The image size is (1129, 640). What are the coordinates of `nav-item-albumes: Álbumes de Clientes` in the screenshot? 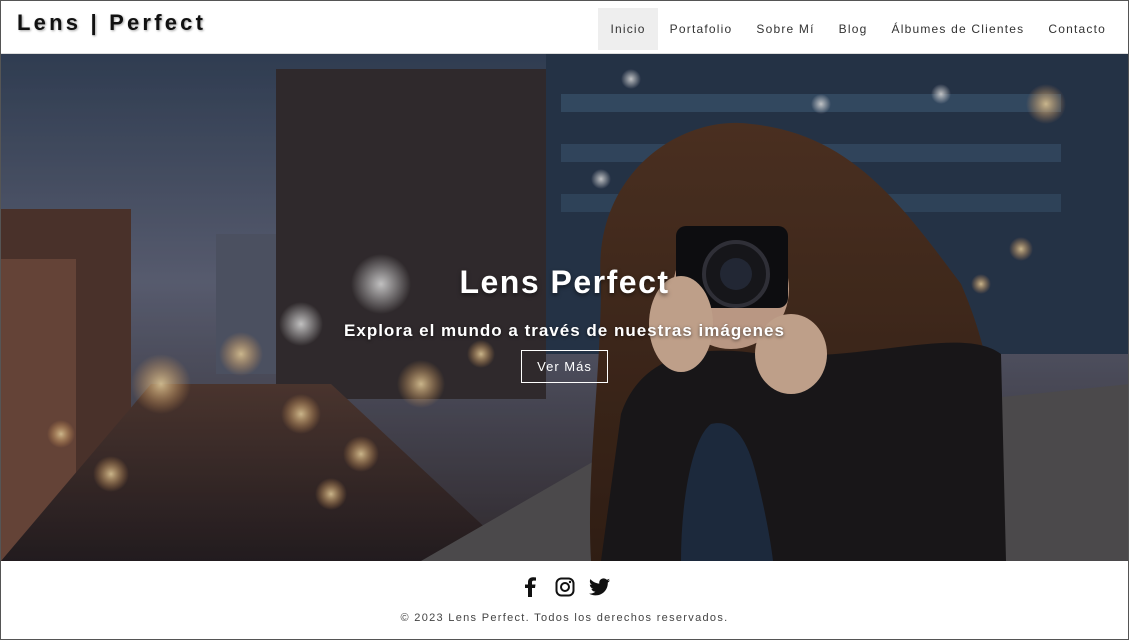 It's located at (958, 29).